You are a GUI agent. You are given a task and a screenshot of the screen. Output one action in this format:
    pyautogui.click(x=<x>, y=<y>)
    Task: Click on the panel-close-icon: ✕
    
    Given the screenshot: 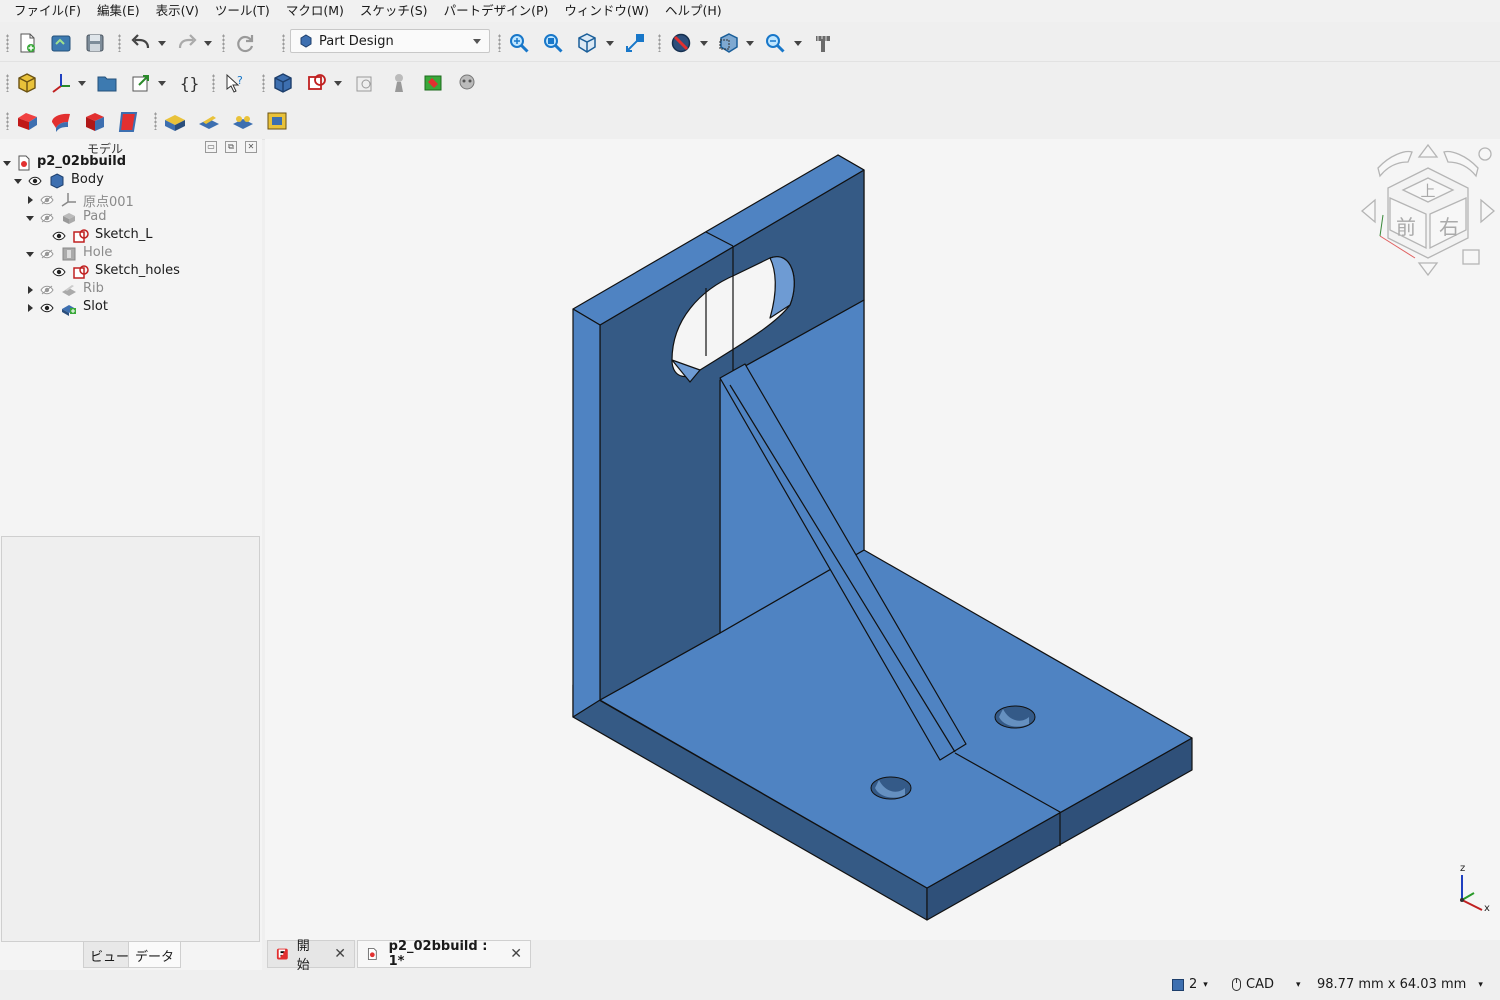 What is the action you would take?
    pyautogui.click(x=251, y=147)
    